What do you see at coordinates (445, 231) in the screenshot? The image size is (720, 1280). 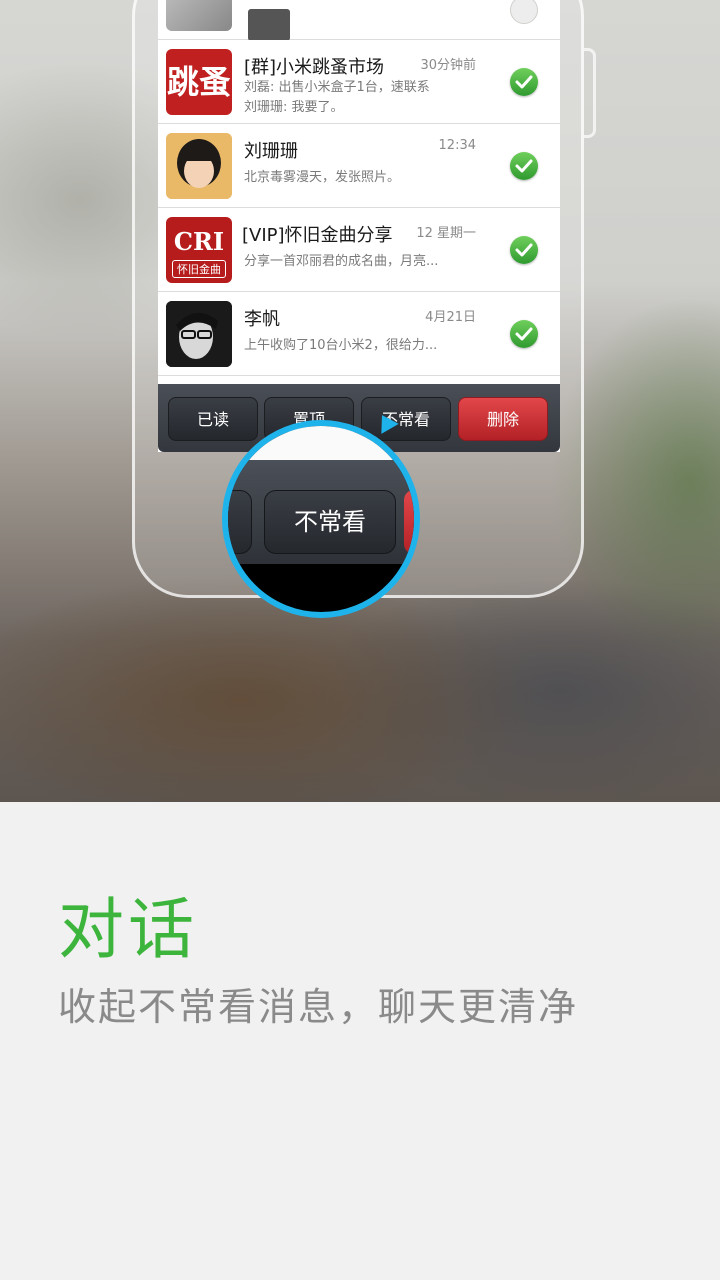 I see `conversation-time: 12 星期一` at bounding box center [445, 231].